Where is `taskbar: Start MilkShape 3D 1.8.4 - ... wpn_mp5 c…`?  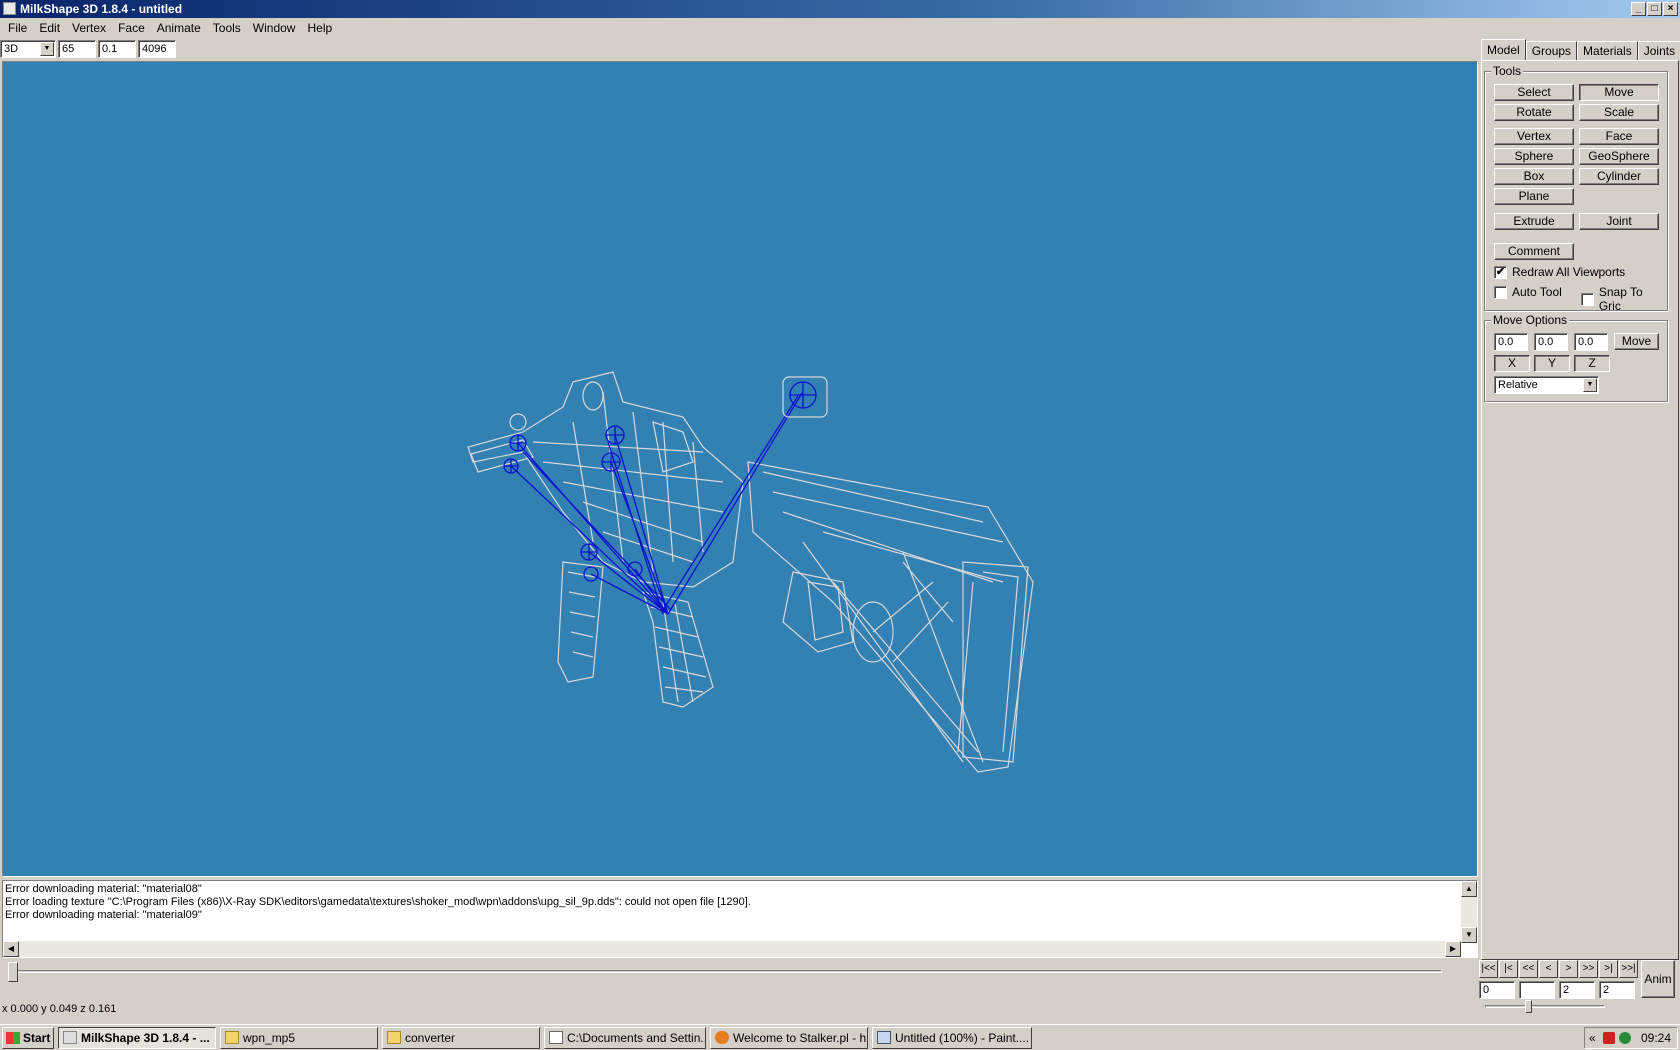
taskbar: Start MilkShape 3D 1.8.4 - ... wpn_mp5 c… is located at coordinates (840, 1037).